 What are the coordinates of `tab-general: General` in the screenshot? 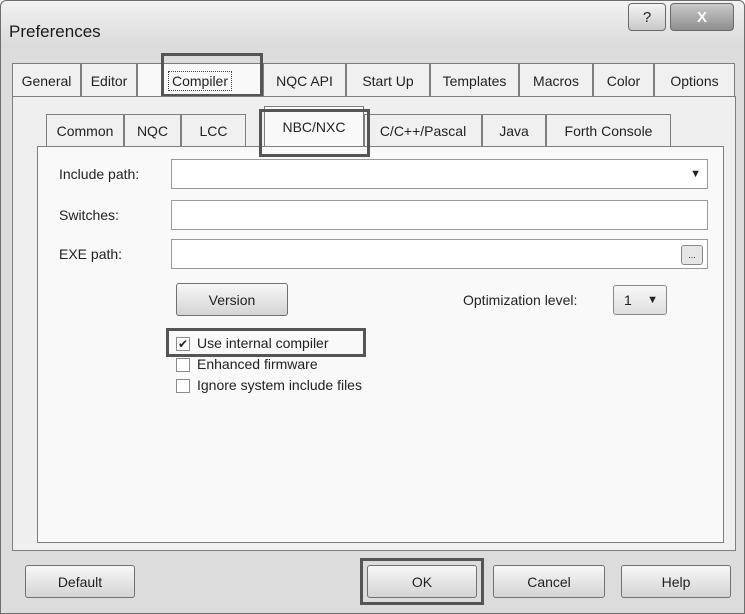 It's located at (46, 80).